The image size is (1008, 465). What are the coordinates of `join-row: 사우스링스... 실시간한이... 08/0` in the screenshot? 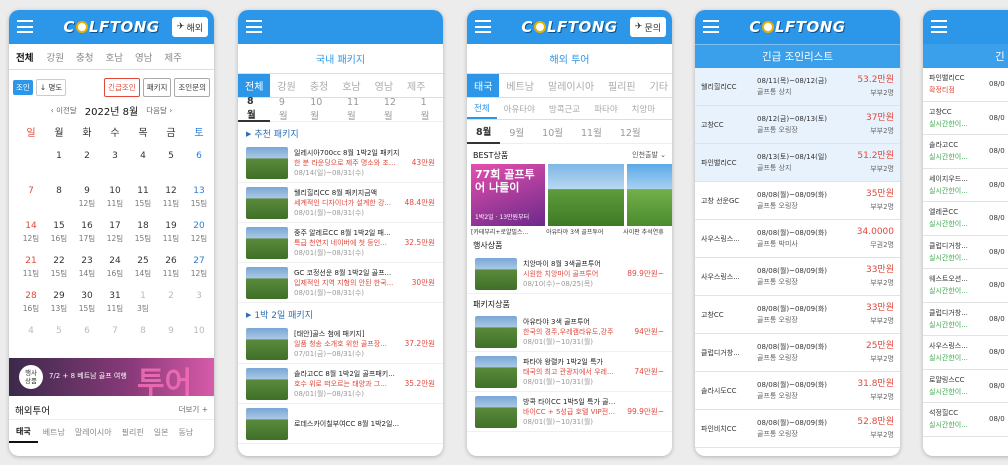 It's located at (965, 353).